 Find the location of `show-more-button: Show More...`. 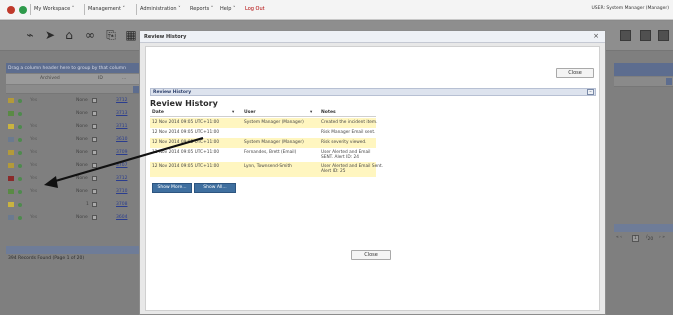

show-more-button: Show More... is located at coordinates (172, 188).